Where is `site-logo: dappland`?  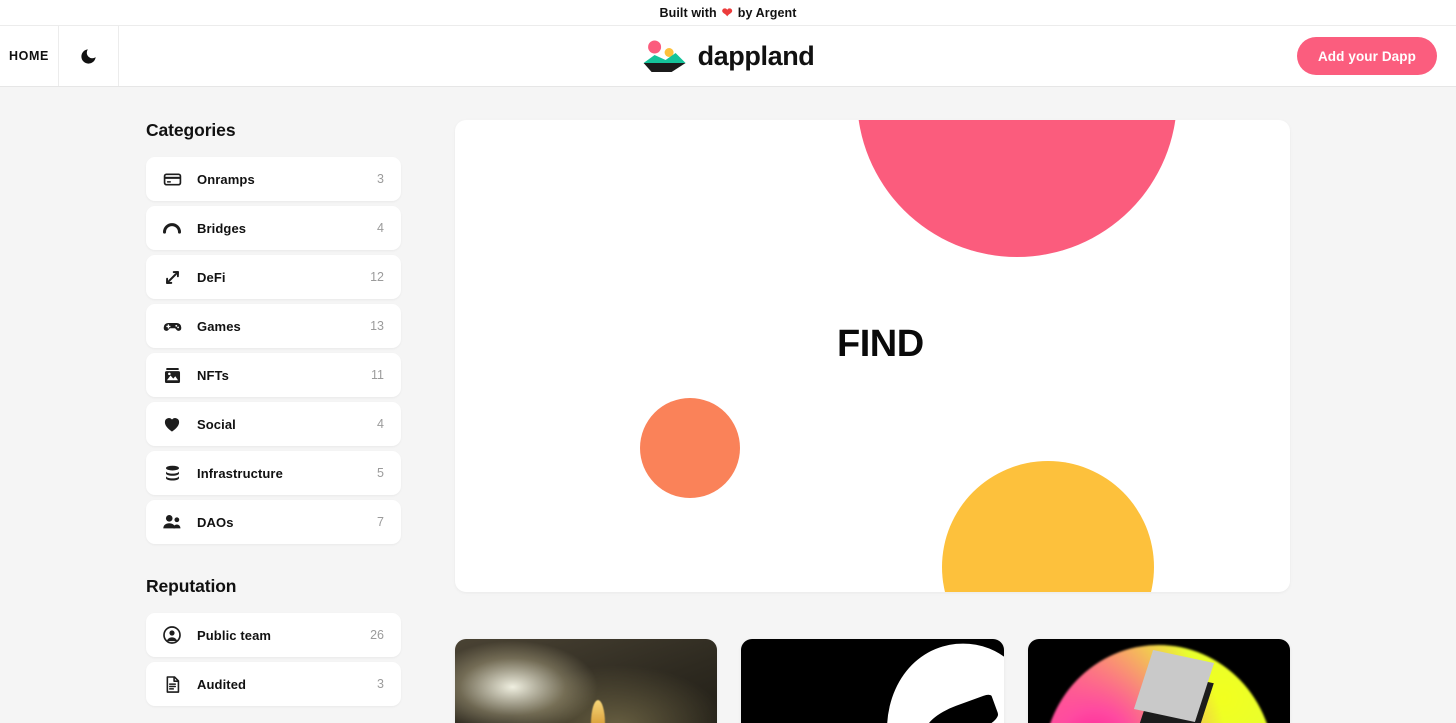 site-logo: dappland is located at coordinates (728, 56).